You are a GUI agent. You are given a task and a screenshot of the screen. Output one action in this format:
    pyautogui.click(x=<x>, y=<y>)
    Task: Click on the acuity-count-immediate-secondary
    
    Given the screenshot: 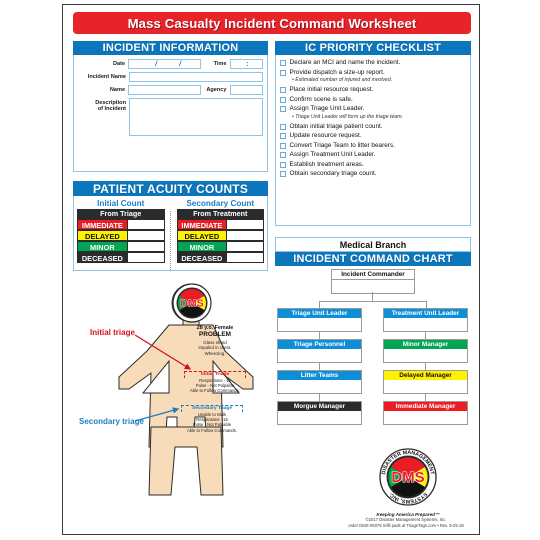 What is the action you would take?
    pyautogui.click(x=245, y=224)
    